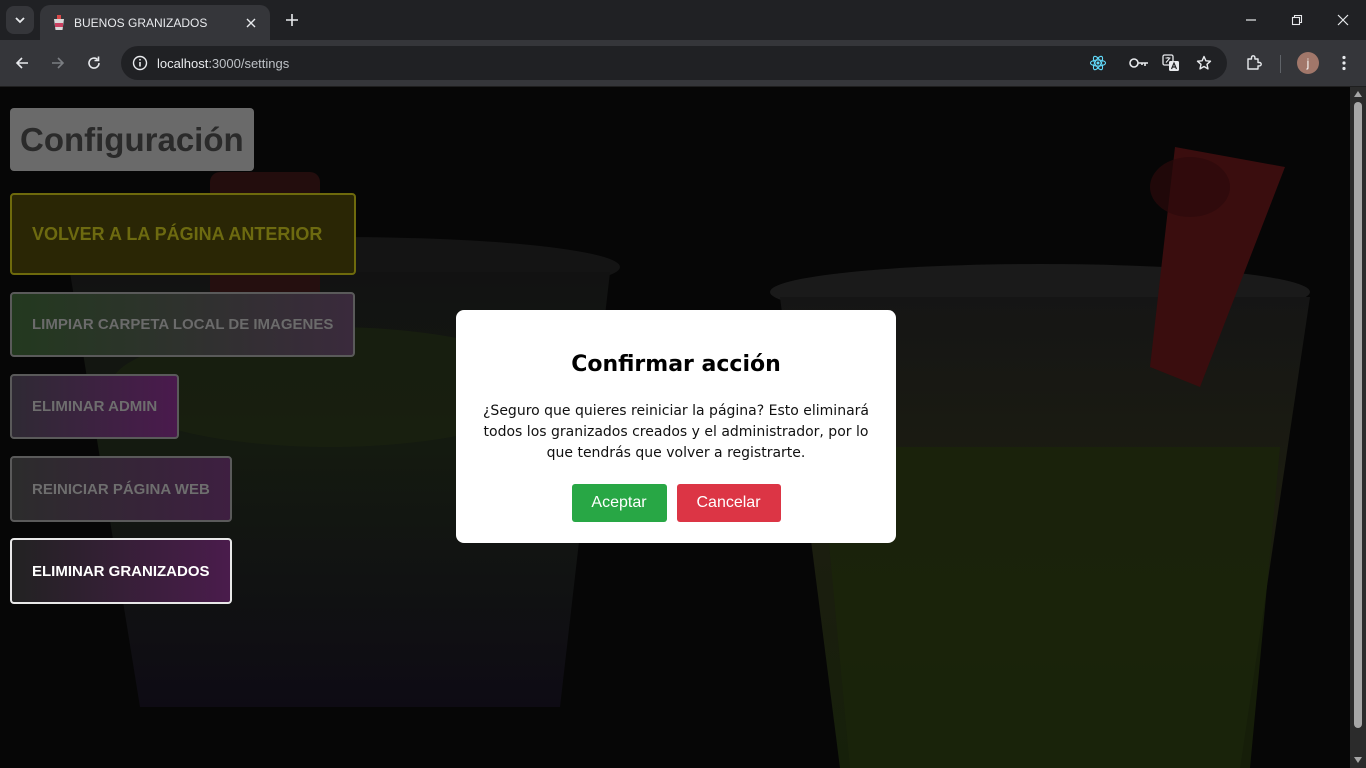  I want to click on password-manager-button, so click(1139, 63).